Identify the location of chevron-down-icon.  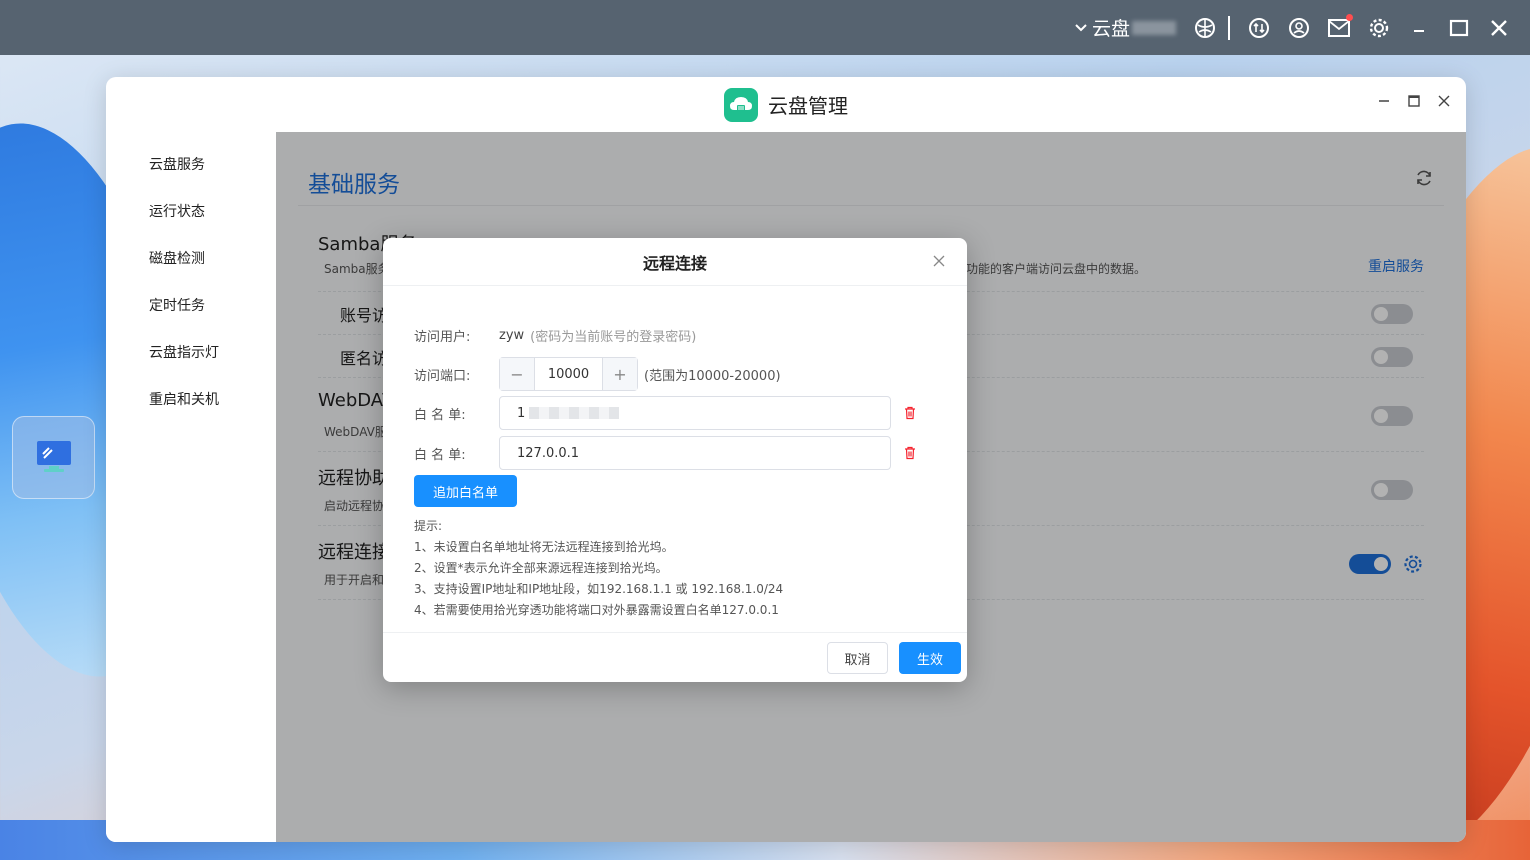
(1081, 28).